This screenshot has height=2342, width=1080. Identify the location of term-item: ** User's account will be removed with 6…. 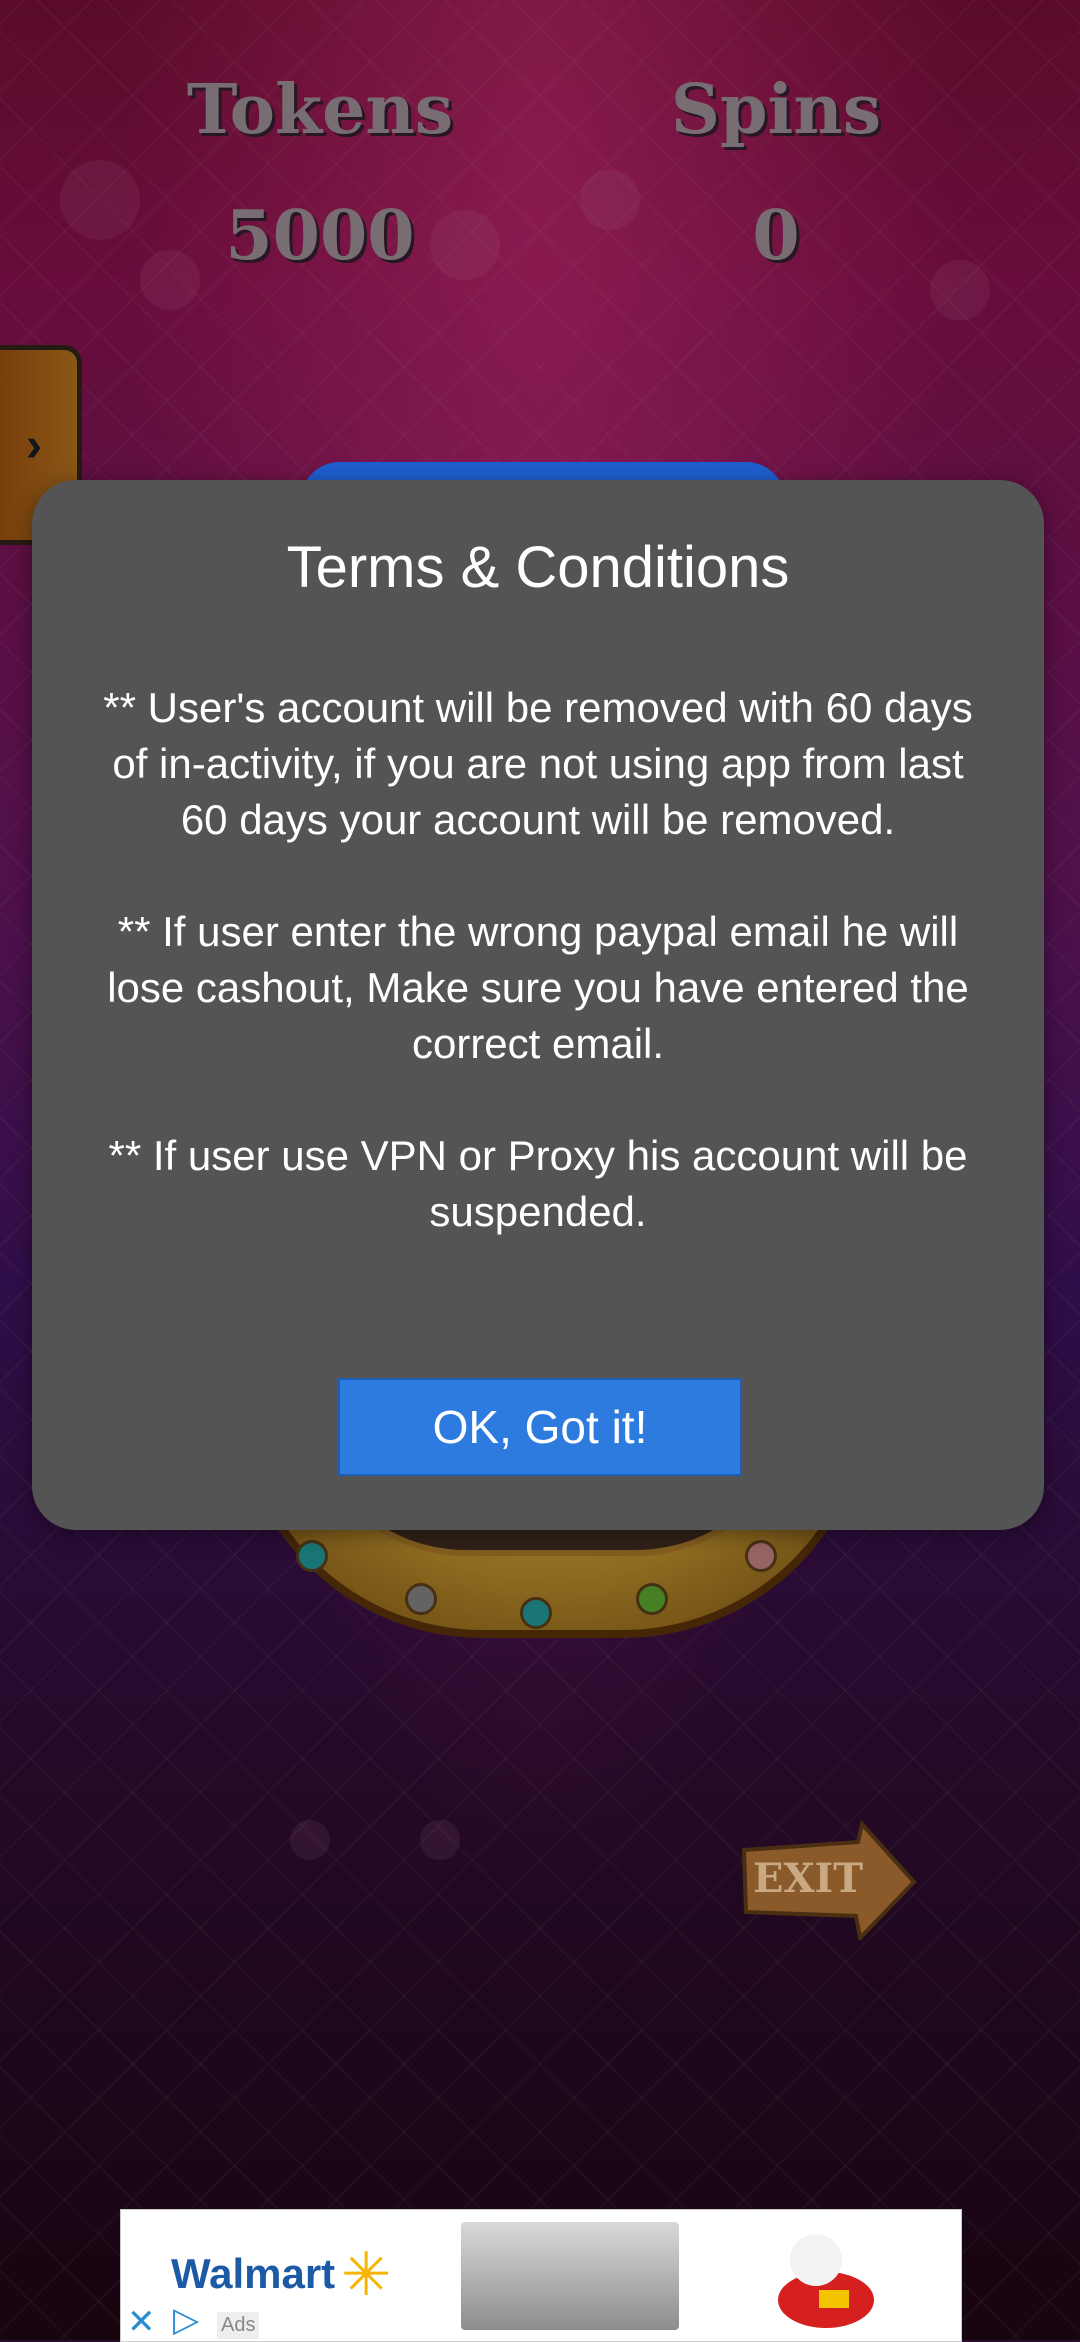
(538, 763).